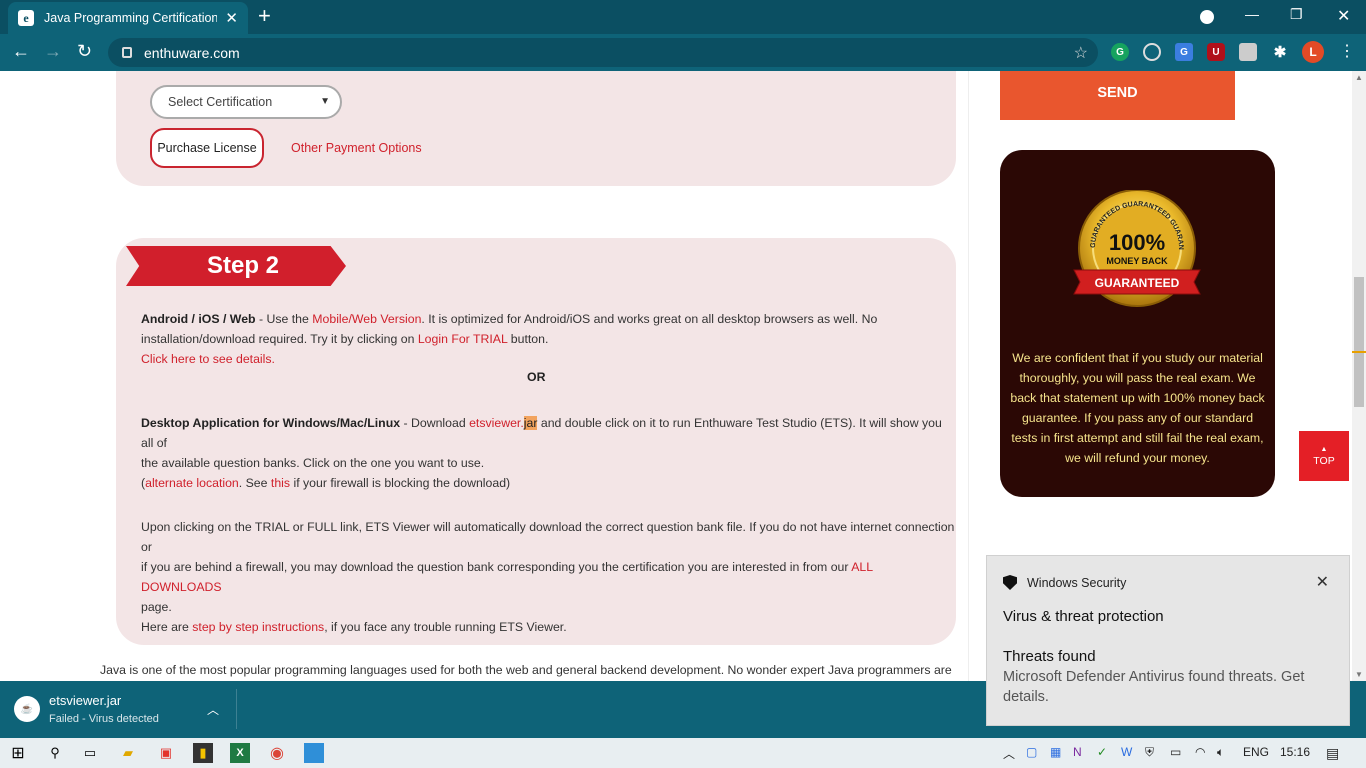 This screenshot has height=768, width=1366. What do you see at coordinates (603, 52) in the screenshot?
I see `address-bar: enthuware.com ☆` at bounding box center [603, 52].